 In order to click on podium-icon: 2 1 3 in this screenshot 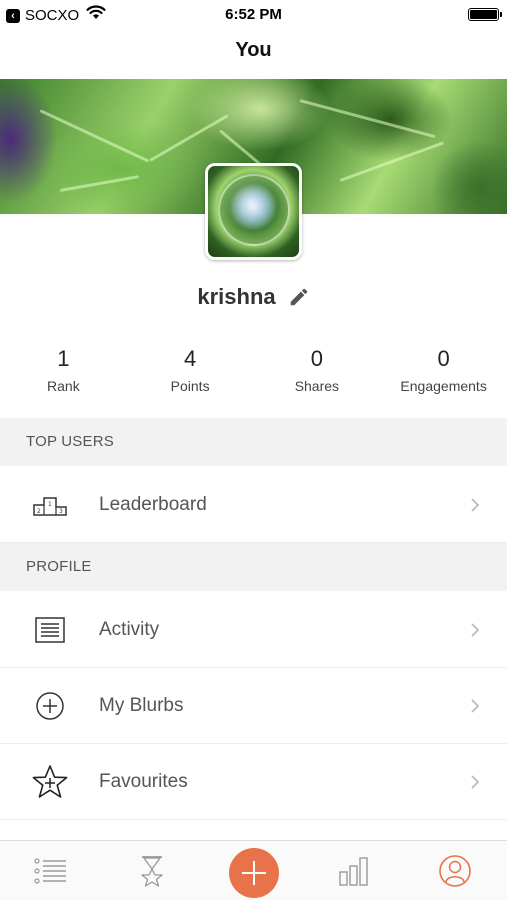, I will do `click(50, 506)`.